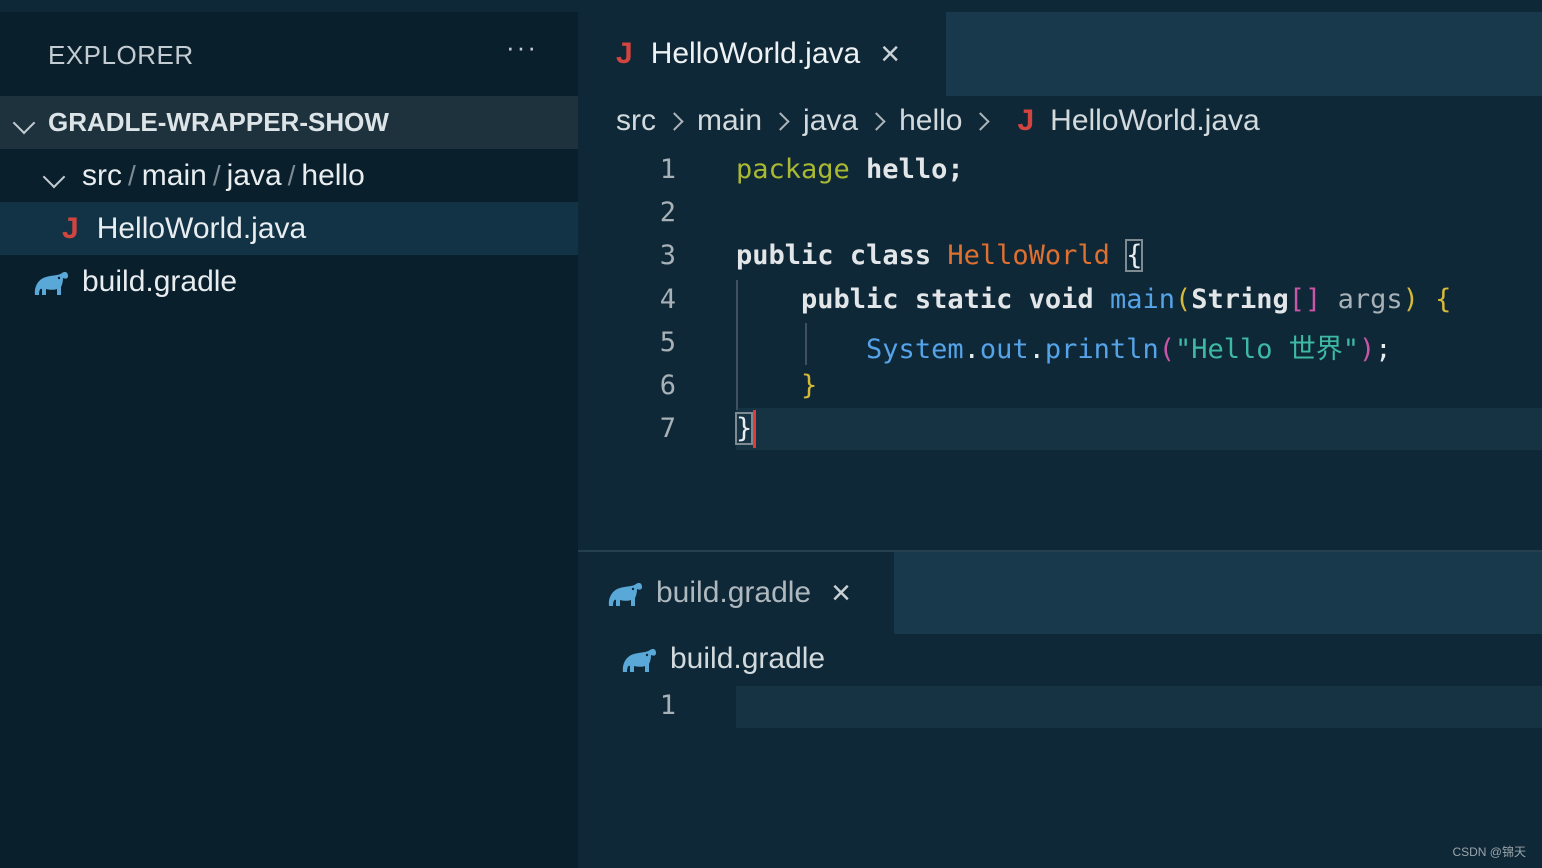 This screenshot has width=1542, height=868. Describe the element at coordinates (1101, 349) in the screenshot. I see `method-call: println` at that location.